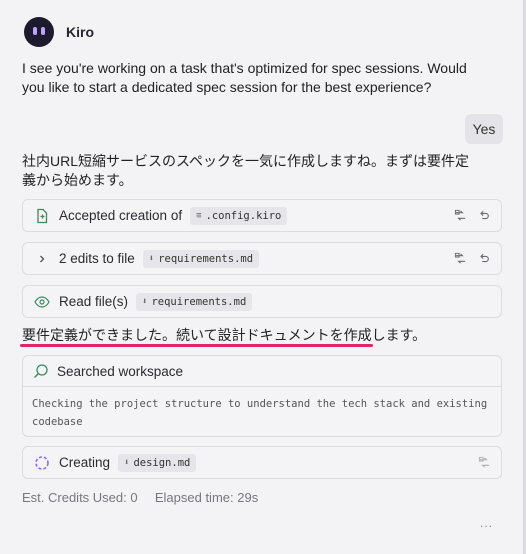 The width and height of the screenshot is (526, 554). I want to click on file-icon: ≡, so click(199, 215).